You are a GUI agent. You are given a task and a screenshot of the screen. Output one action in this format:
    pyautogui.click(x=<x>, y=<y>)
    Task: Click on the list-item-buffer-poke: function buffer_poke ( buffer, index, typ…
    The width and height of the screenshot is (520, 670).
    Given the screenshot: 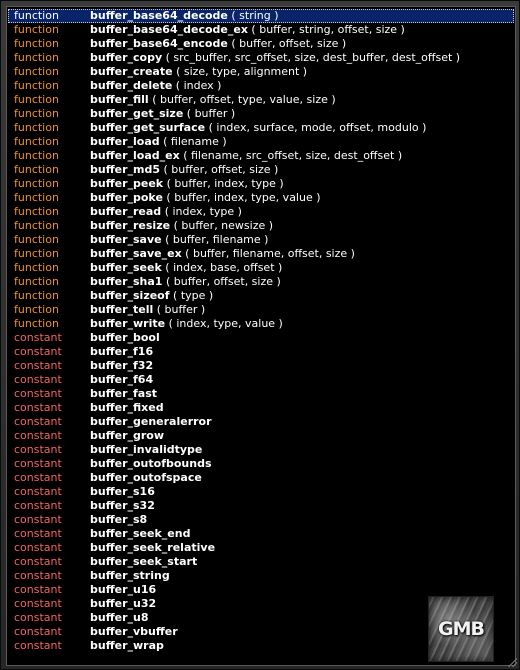 What is the action you would take?
    pyautogui.click(x=261, y=198)
    